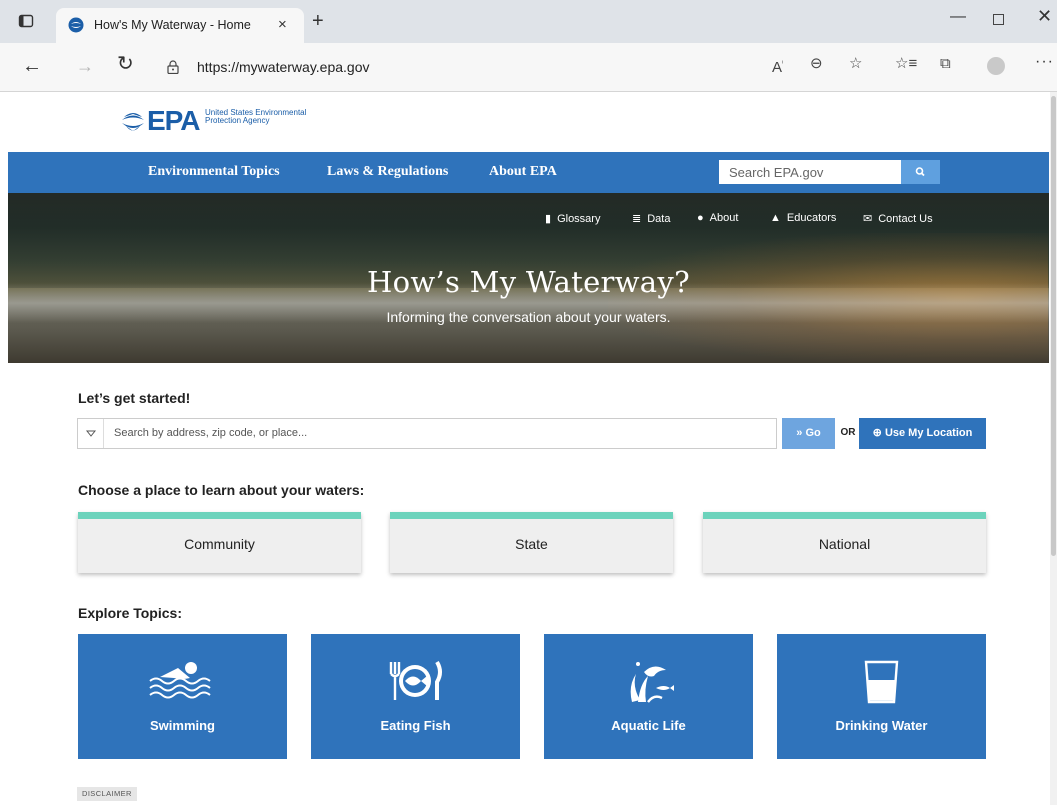  Describe the element at coordinates (107, 794) in the screenshot. I see `disclaimer-button: DISCLAIMER` at that location.